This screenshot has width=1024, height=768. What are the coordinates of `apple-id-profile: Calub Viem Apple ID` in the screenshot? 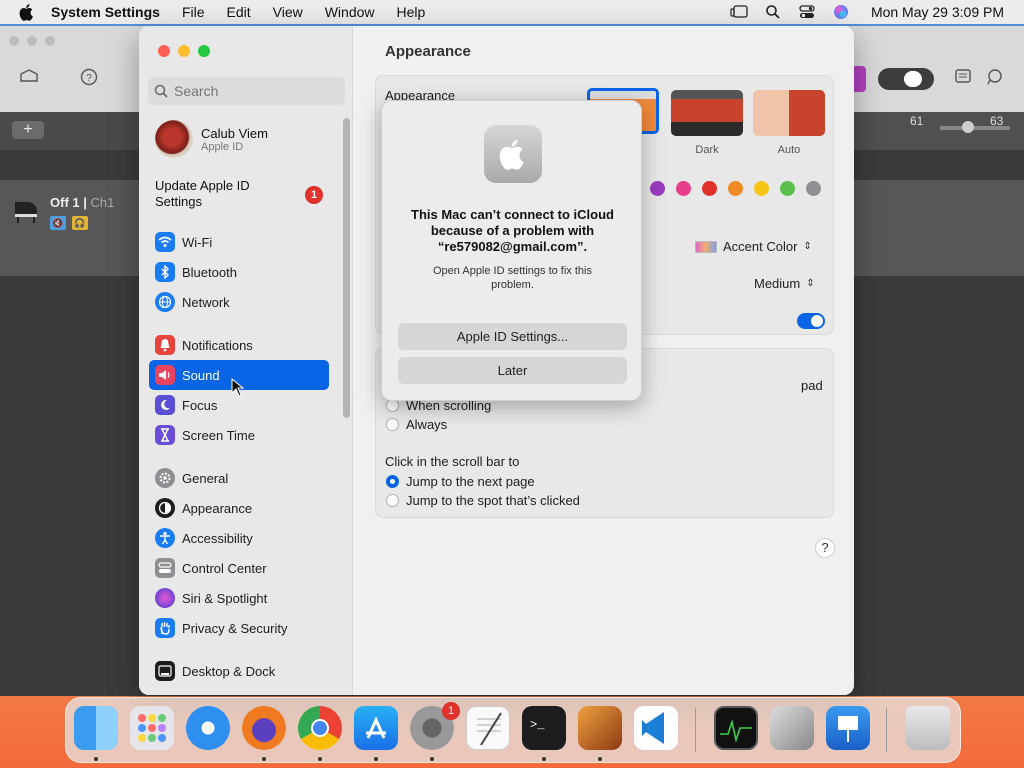 It's located at (250, 139).